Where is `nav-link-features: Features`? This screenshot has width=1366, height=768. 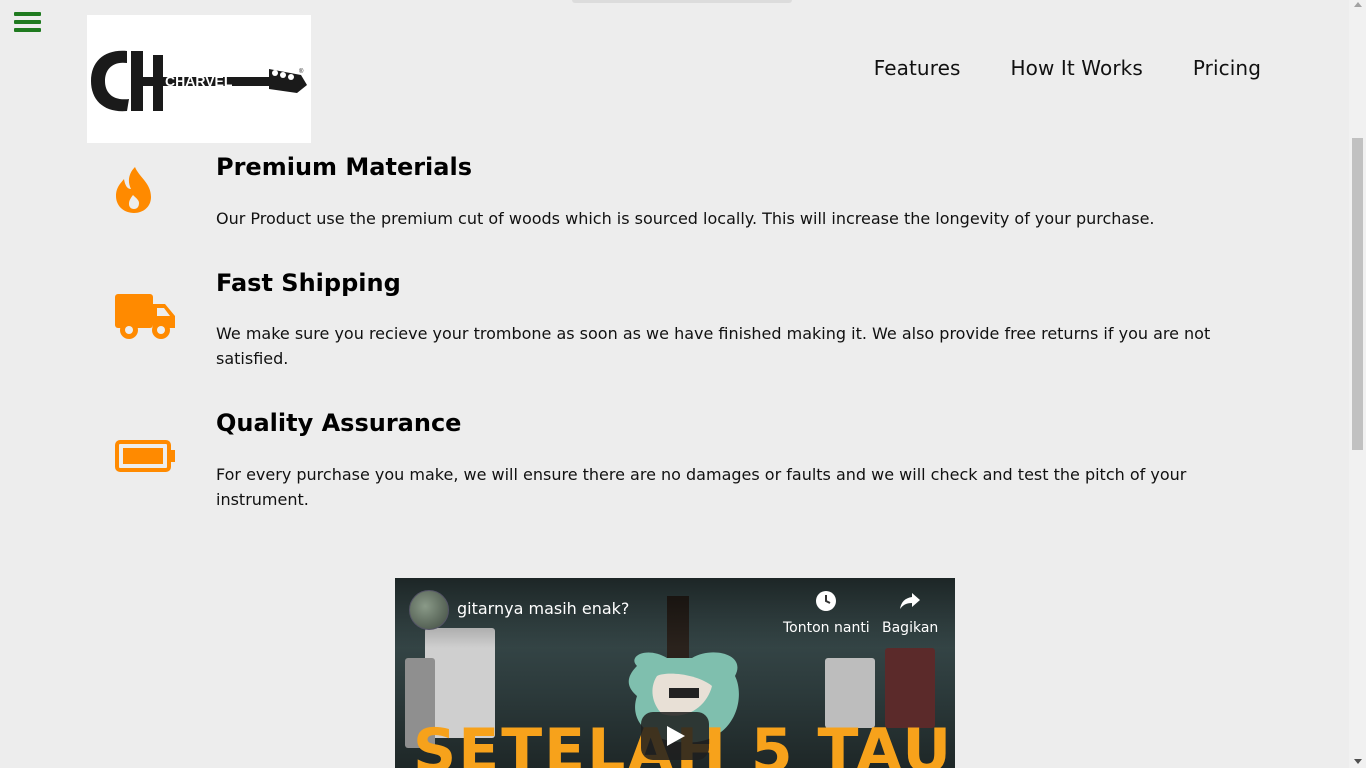 nav-link-features: Features is located at coordinates (917, 68).